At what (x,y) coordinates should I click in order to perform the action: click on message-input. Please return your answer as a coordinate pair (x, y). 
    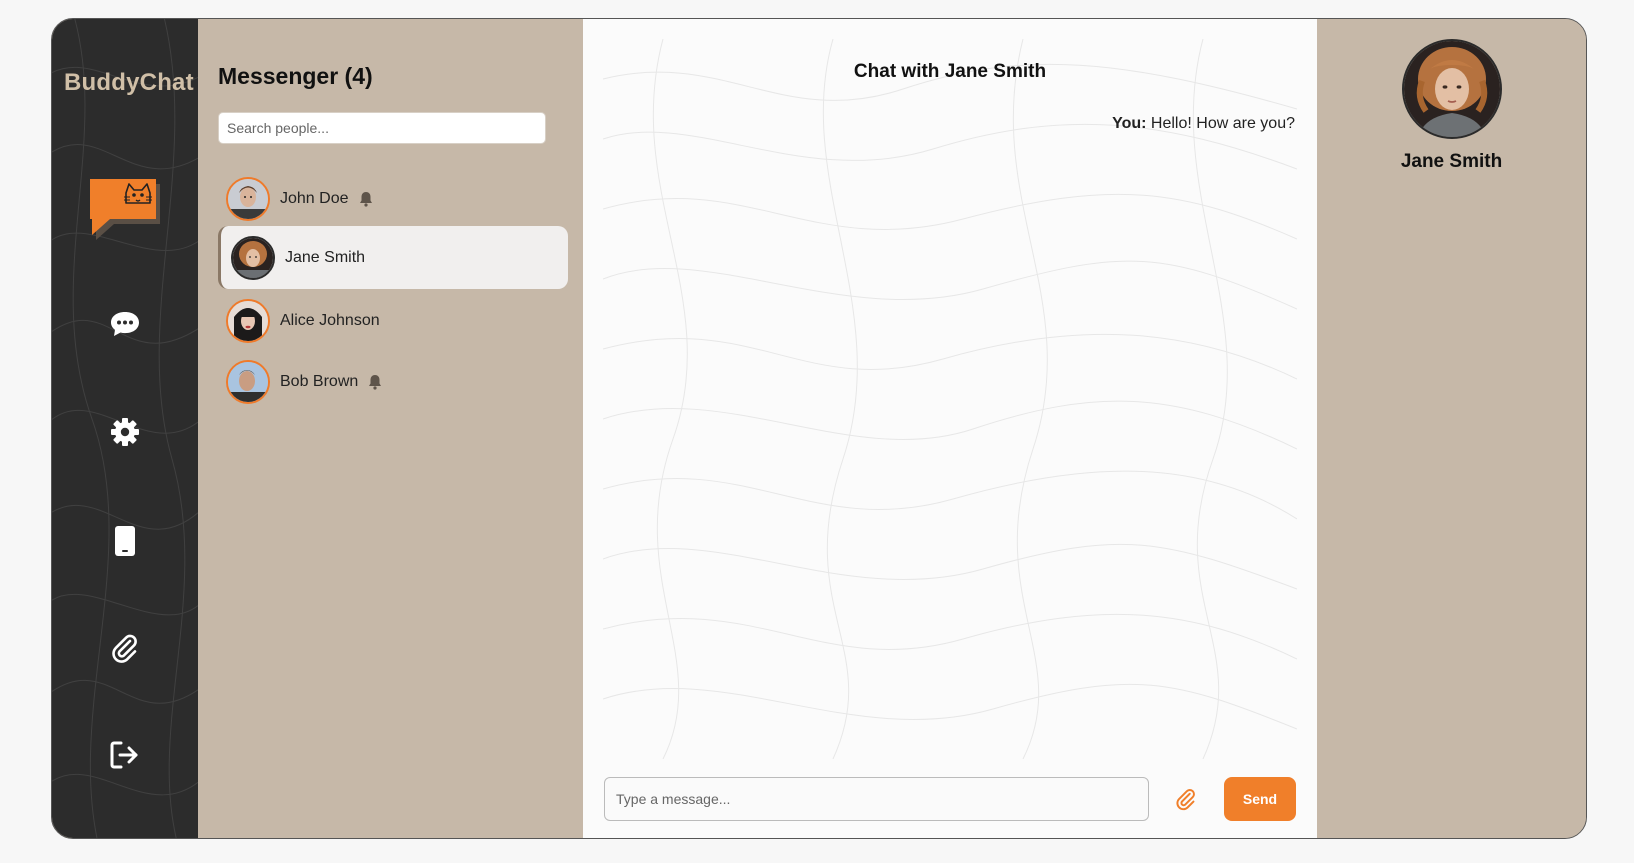
    Looking at the image, I should click on (876, 799).